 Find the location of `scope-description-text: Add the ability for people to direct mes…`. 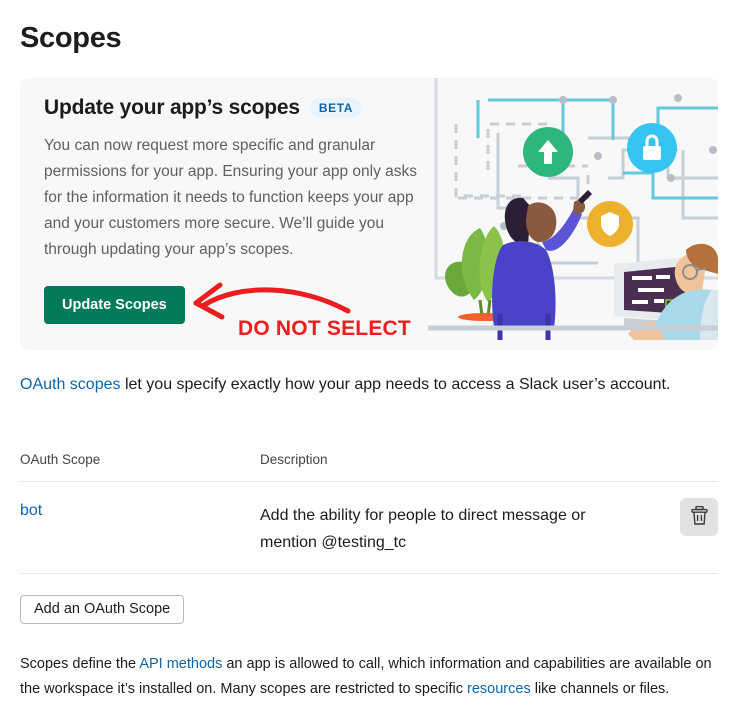

scope-description-text: Add the ability for people to direct mes… is located at coordinates (423, 529).